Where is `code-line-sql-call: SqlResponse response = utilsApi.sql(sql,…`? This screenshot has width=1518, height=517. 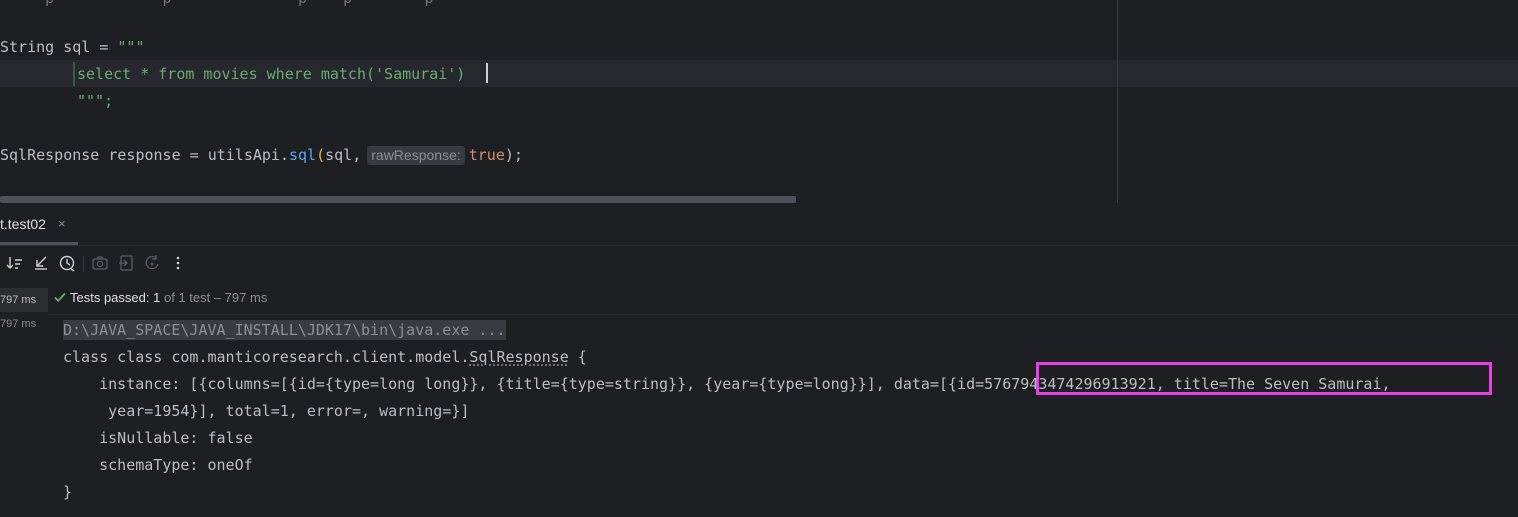
code-line-sql-call: SqlResponse response = utilsApi.sql(sql,… is located at coordinates (261, 155).